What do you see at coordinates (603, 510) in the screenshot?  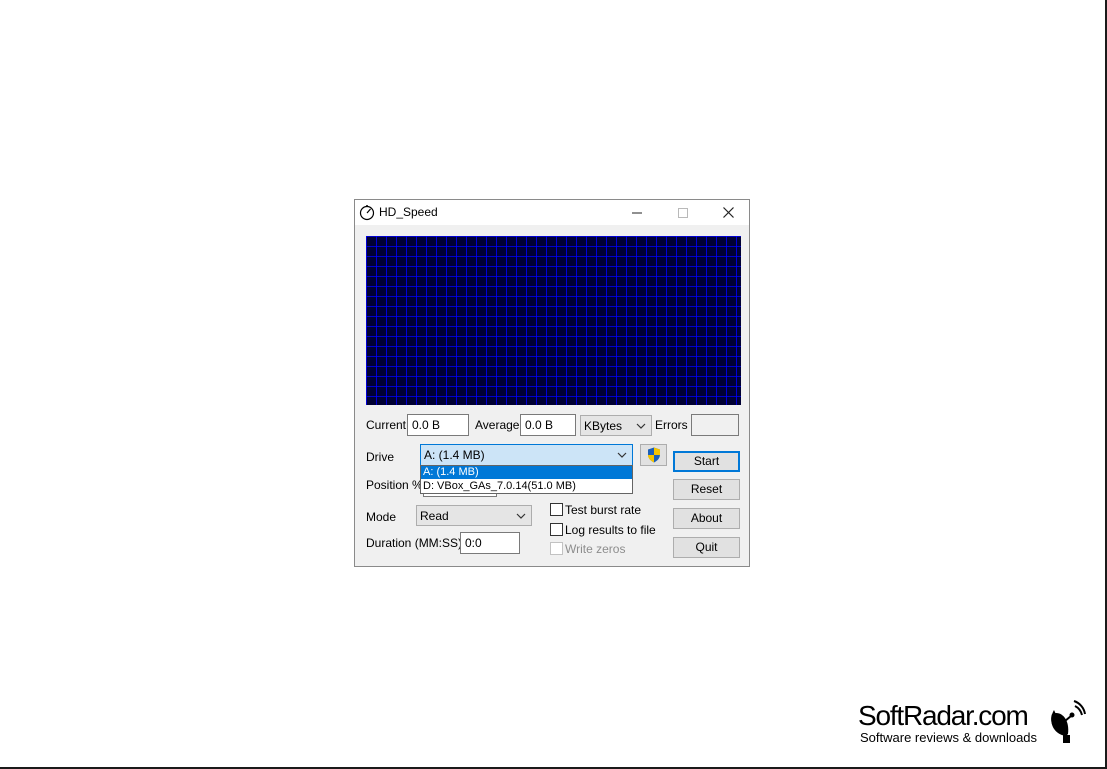 I see `test-burst-rate-label: Test burst rate` at bounding box center [603, 510].